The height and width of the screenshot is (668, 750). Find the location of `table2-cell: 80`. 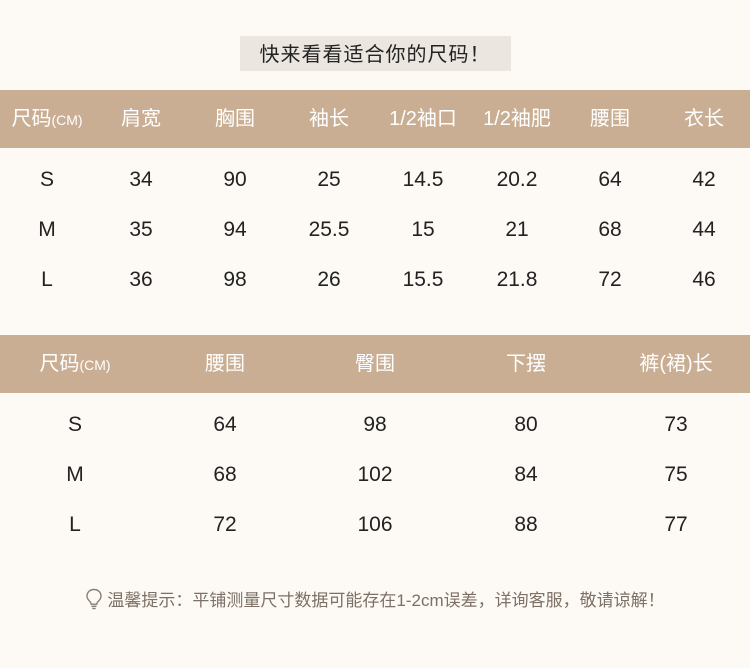

table2-cell: 80 is located at coordinates (526, 424).